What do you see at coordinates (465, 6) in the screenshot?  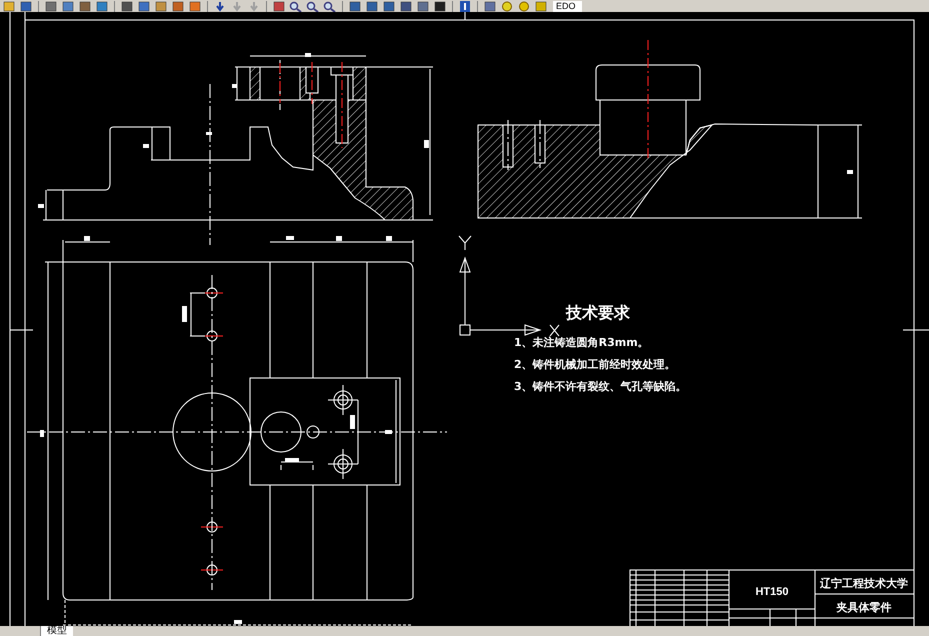 I see `help-icon` at bounding box center [465, 6].